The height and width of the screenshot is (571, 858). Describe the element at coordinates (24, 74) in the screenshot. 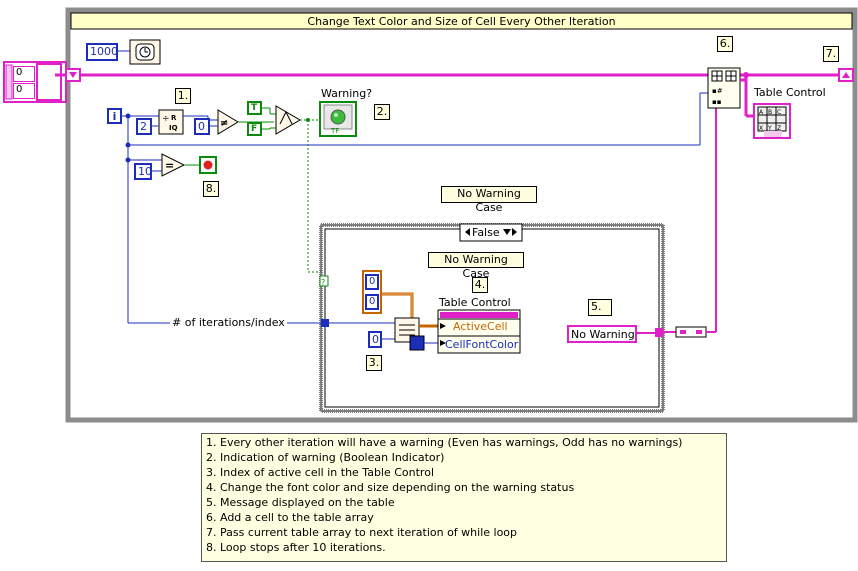

I see `array-value-0: 0` at that location.